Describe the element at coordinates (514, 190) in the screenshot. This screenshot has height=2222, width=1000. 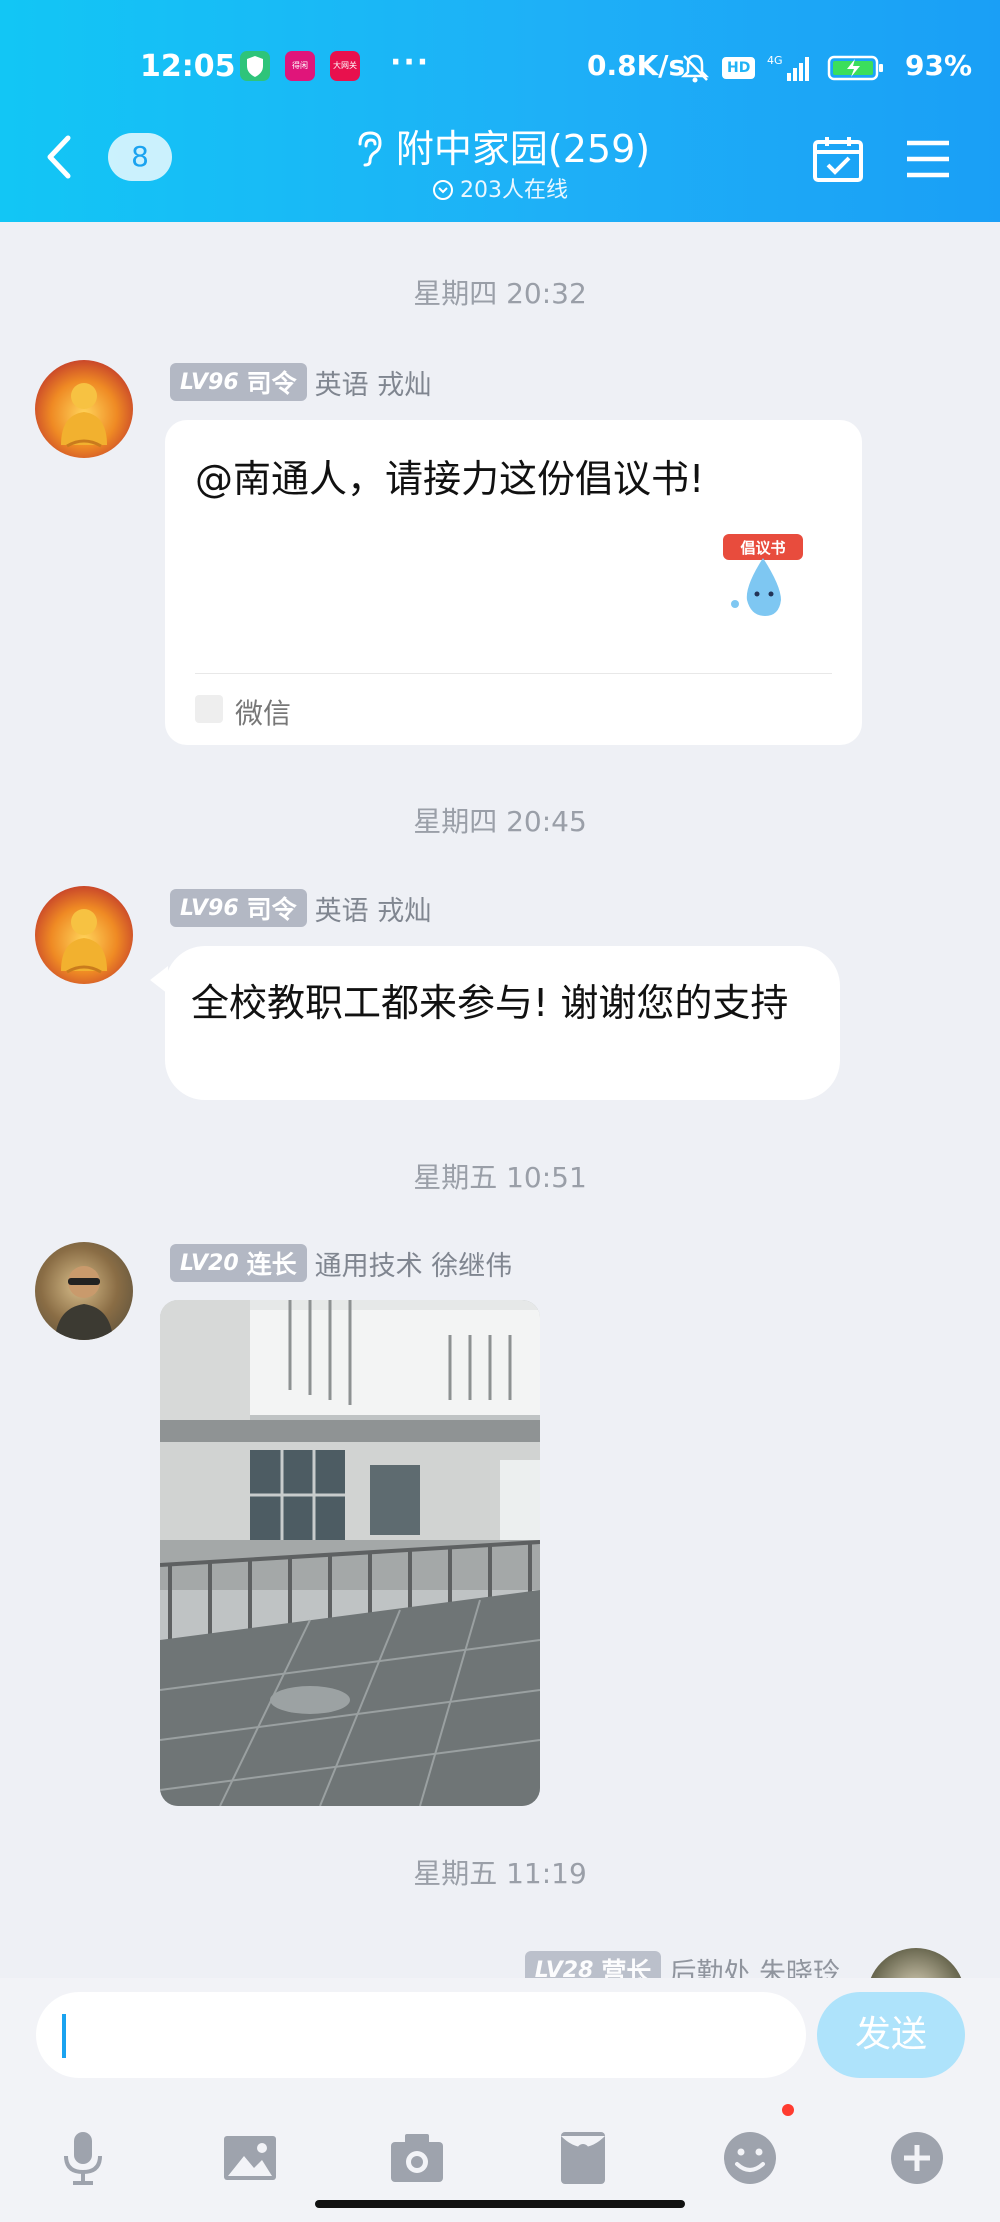
I see `online-count: 203人在线` at that location.